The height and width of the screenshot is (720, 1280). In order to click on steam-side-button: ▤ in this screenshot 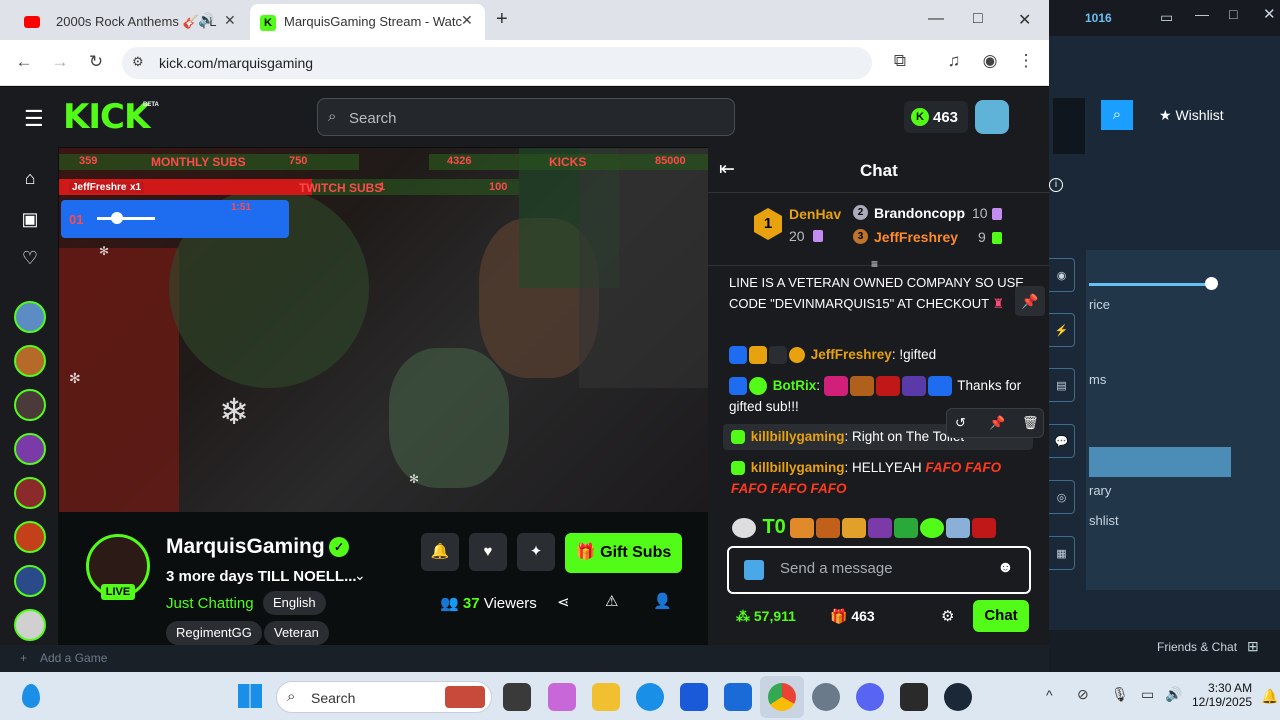, I will do `click(1062, 385)`.